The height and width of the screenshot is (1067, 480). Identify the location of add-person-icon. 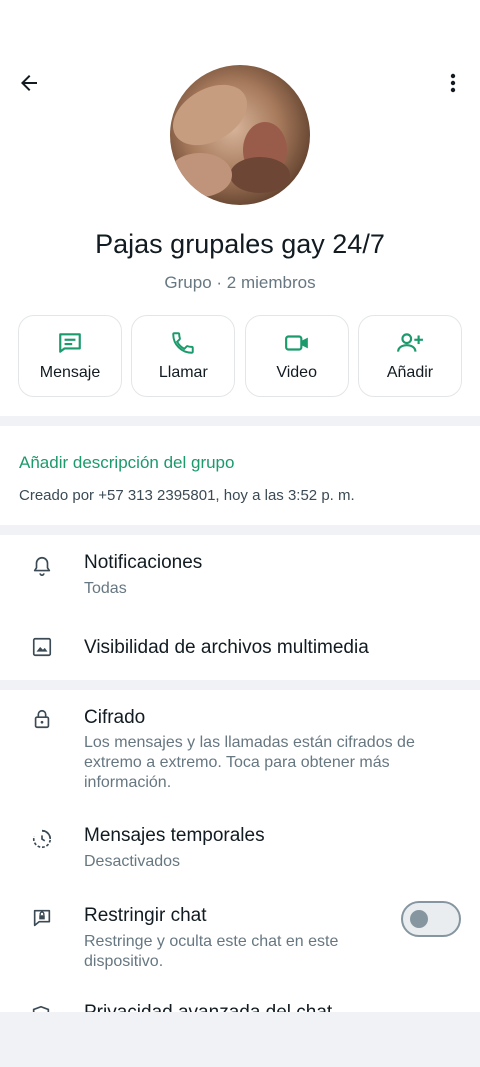
(410, 342).